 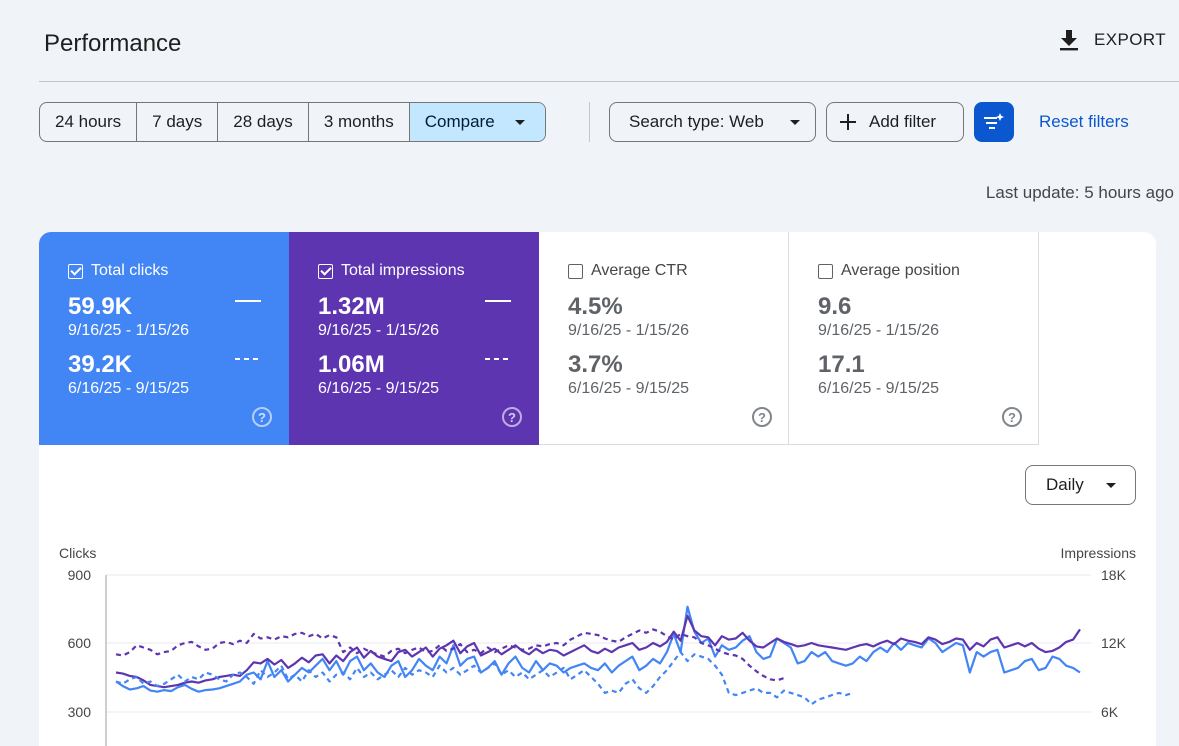 I want to click on metric-label: Average position, so click(x=900, y=270).